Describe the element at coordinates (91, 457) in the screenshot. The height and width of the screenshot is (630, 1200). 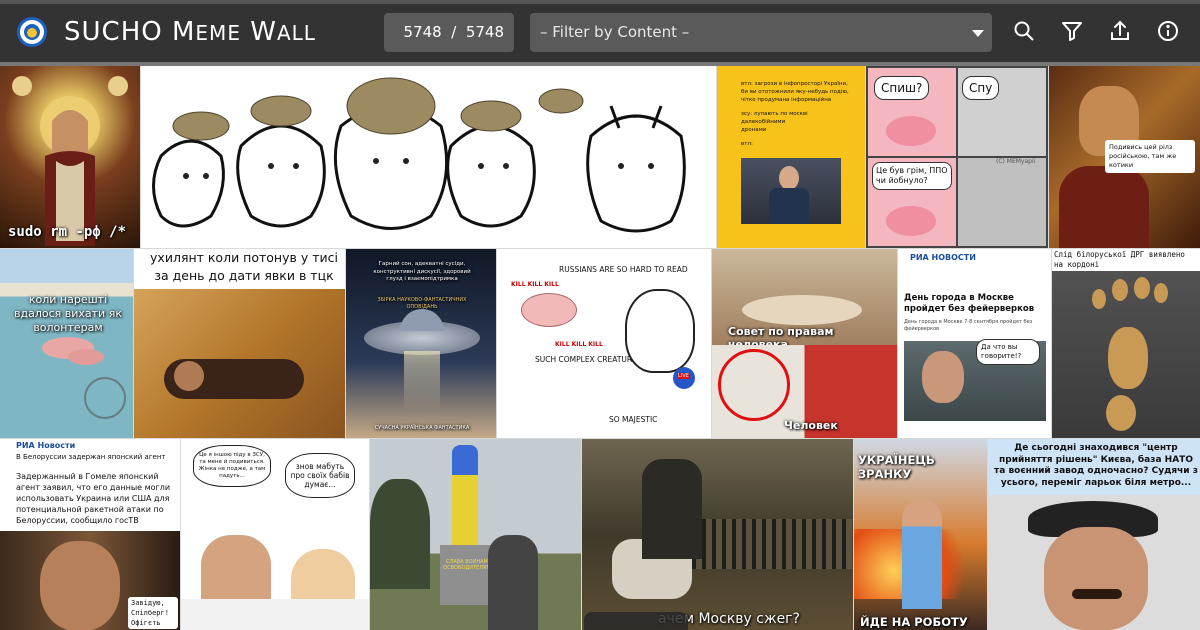
I see `news-headline: В Белоруссии задержан японский агент` at that location.